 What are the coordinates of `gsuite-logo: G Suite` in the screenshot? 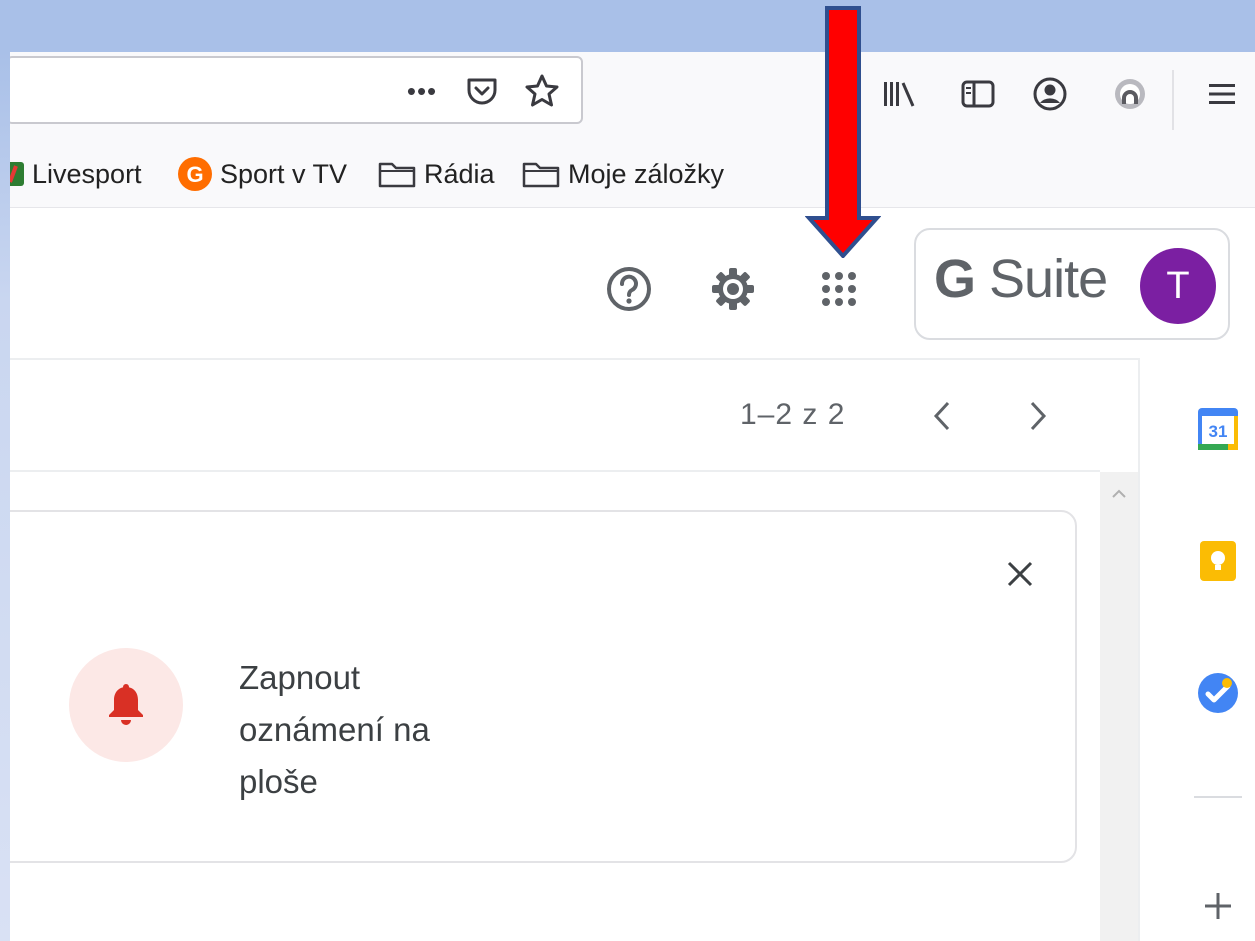 It's located at (1021, 279).